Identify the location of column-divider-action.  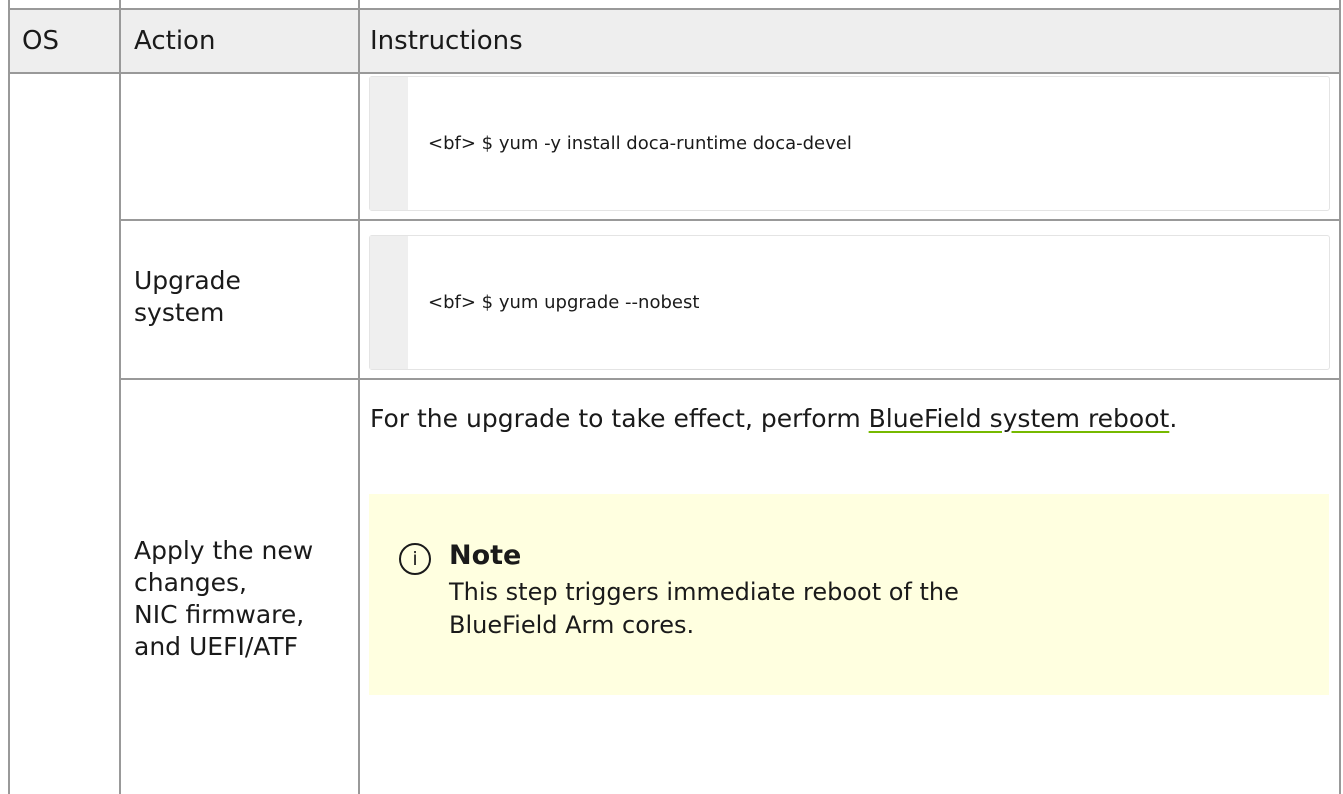
(359, 397).